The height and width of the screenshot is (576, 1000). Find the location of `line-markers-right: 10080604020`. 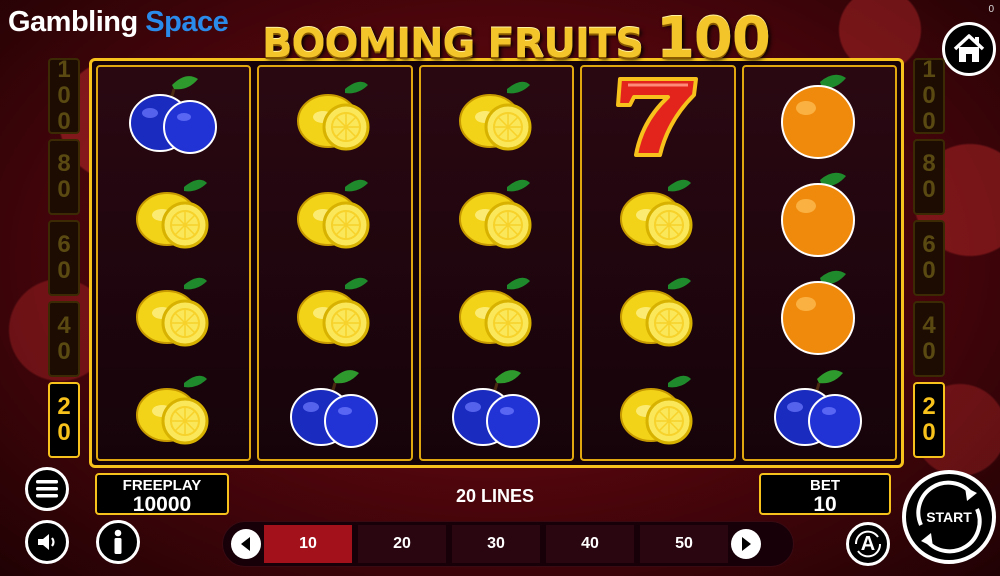

line-markers-right: 10080604020 is located at coordinates (929, 259).